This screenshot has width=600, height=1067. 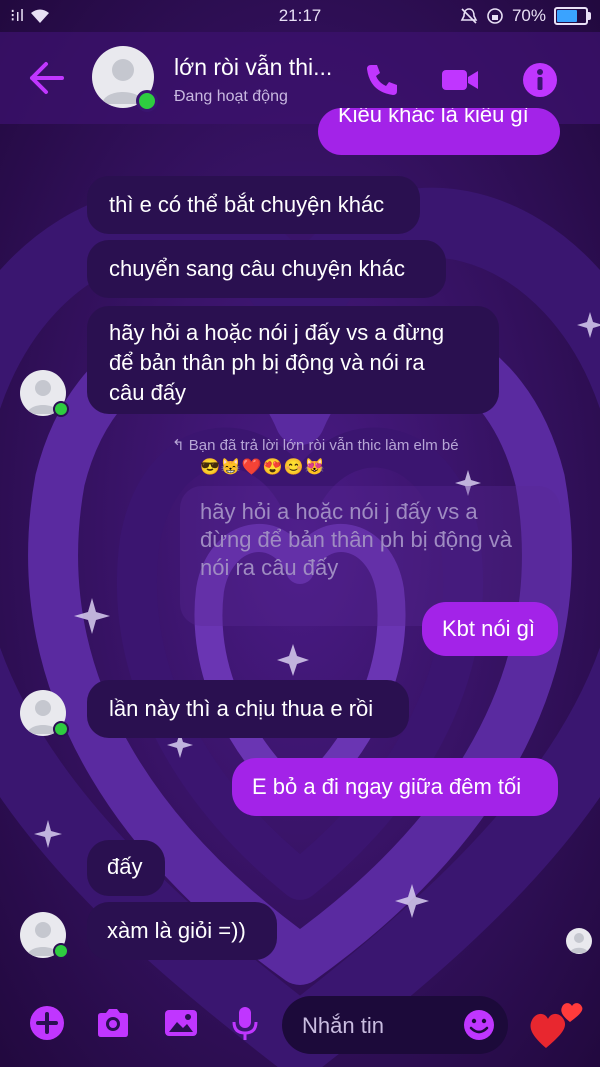 What do you see at coordinates (257, 268) in the screenshot?
I see `message-text: chuyển sang câu chuyện khác` at bounding box center [257, 268].